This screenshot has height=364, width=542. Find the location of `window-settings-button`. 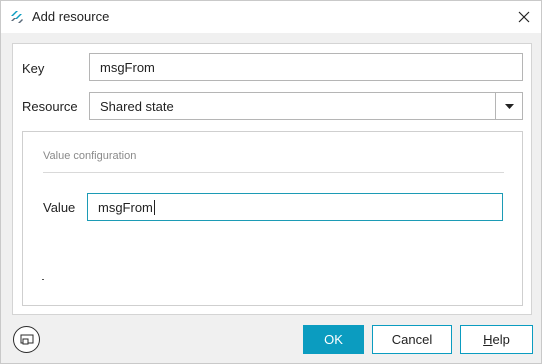

window-settings-button is located at coordinates (26, 339).